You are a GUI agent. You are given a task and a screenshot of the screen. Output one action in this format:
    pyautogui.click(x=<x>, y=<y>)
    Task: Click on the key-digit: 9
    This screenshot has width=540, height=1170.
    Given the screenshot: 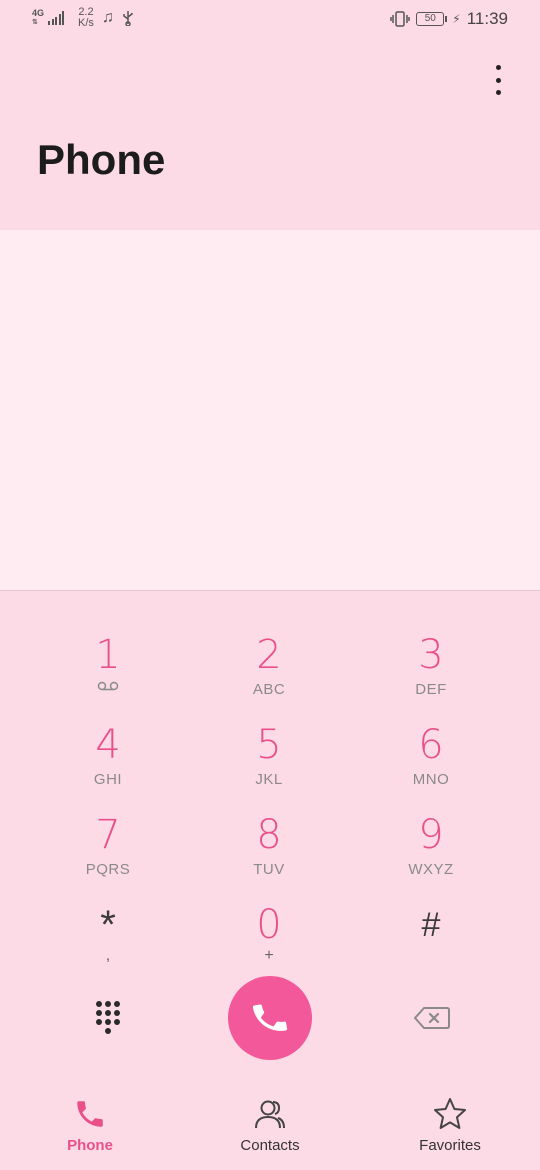 What is the action you would take?
    pyautogui.click(x=431, y=835)
    